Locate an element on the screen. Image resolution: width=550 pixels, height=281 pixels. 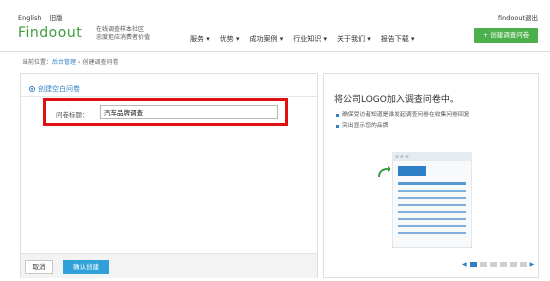
nav-advantages: 优势 ▾ is located at coordinates (230, 39).